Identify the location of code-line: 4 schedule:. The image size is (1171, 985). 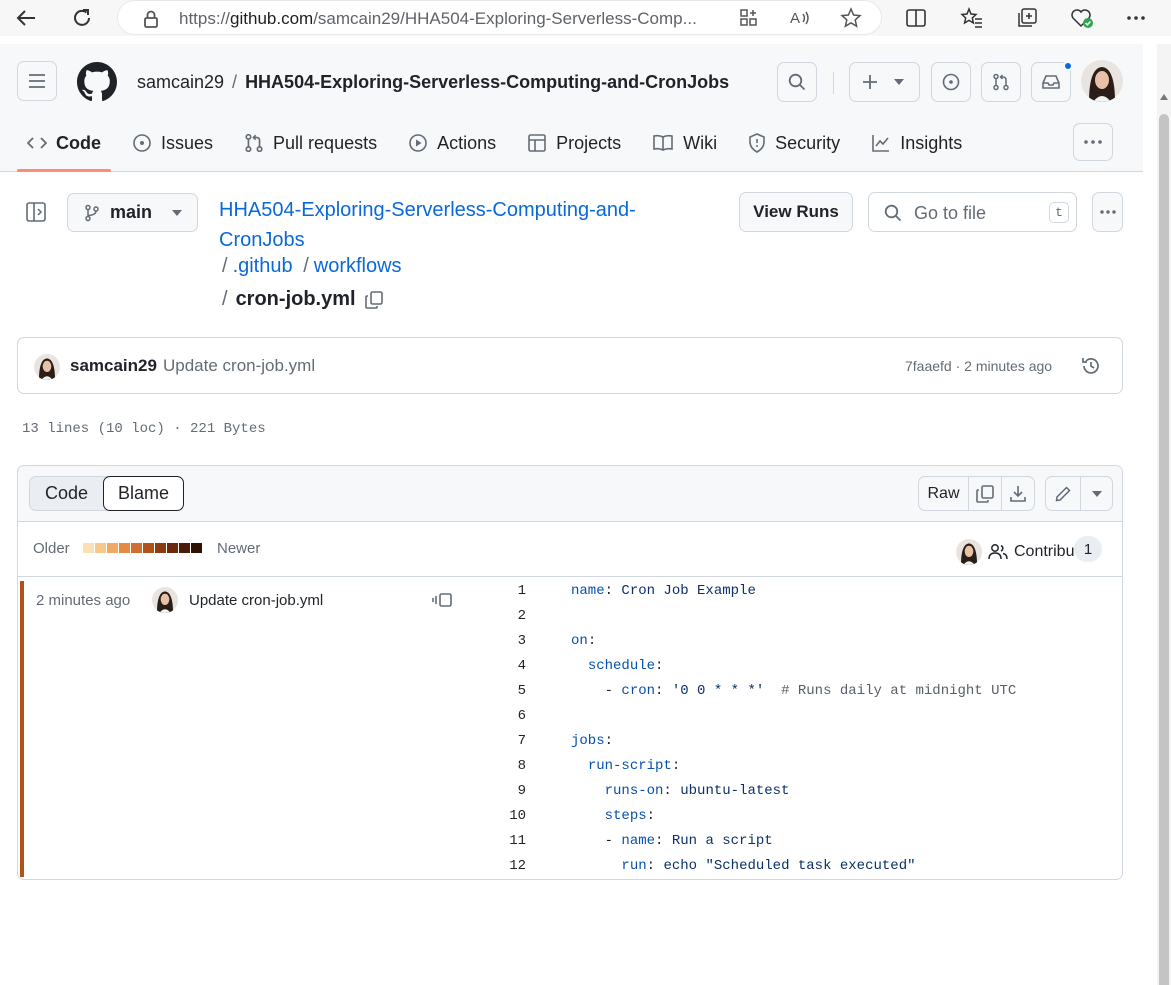
(570, 666).